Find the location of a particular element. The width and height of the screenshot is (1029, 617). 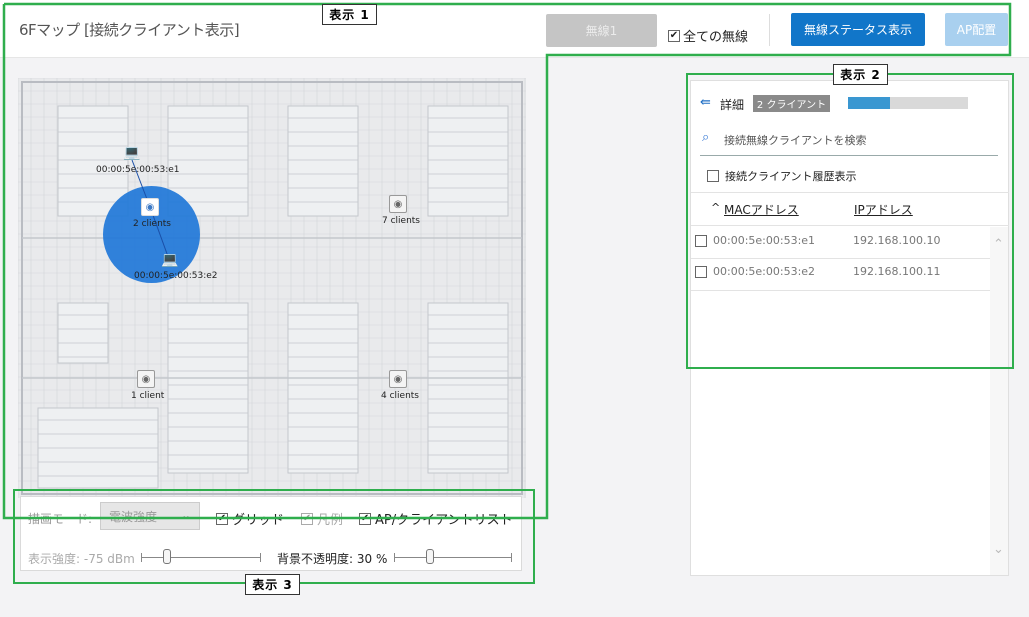

client-mac-label: 00:00:5e:00:53:e2 is located at coordinates (176, 276).